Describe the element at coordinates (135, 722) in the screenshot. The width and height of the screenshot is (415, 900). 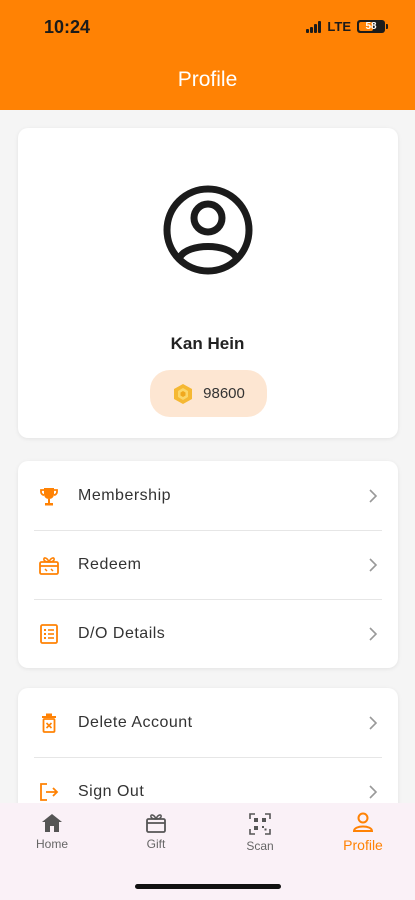
I see `menu-label: Delete Account` at that location.